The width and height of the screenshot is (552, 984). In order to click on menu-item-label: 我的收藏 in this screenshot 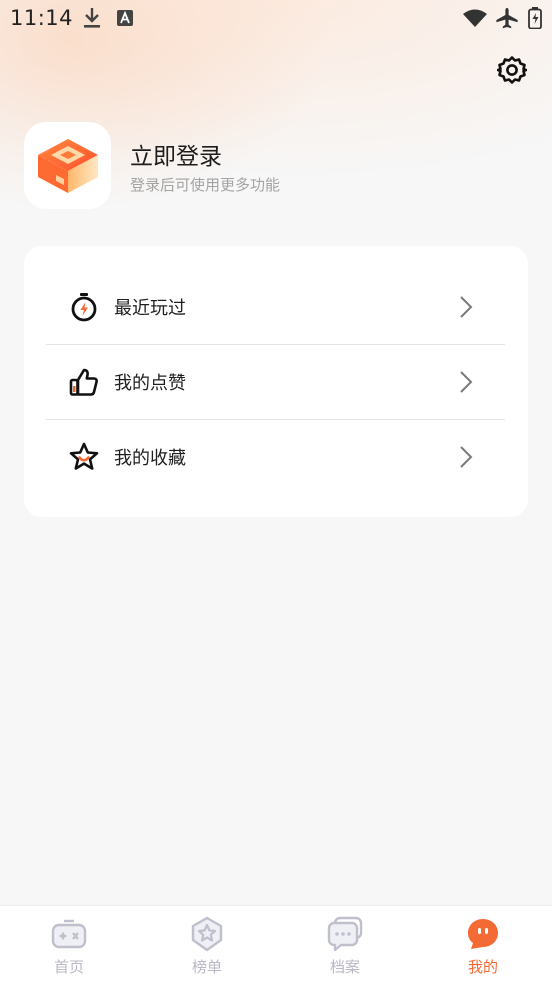, I will do `click(150, 458)`.